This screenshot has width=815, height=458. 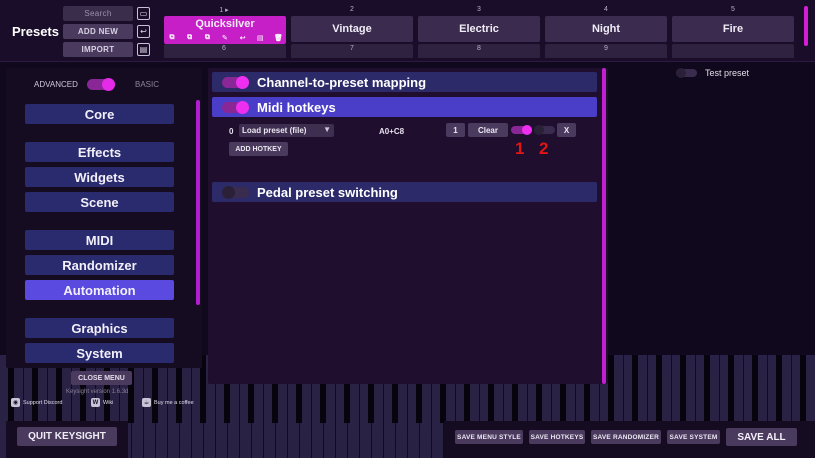 I want to click on menu-automation: Automation, so click(x=99, y=290).